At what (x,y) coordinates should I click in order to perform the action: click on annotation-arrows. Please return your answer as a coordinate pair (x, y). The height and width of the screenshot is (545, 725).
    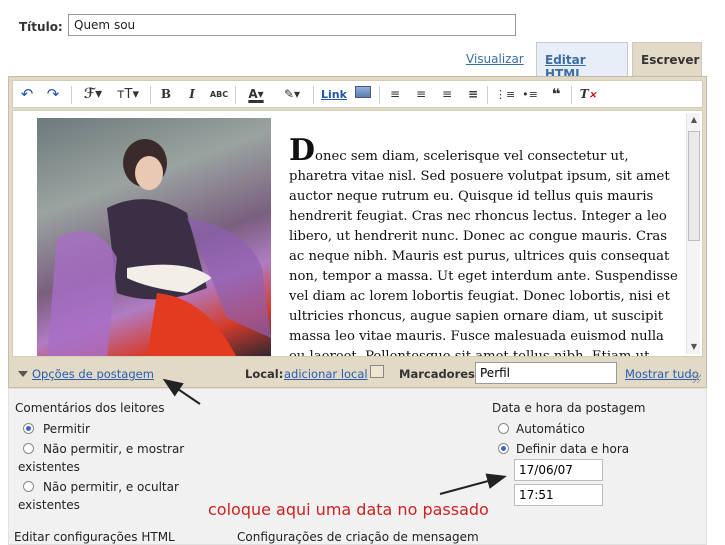
    Looking at the image, I should click on (334, 436).